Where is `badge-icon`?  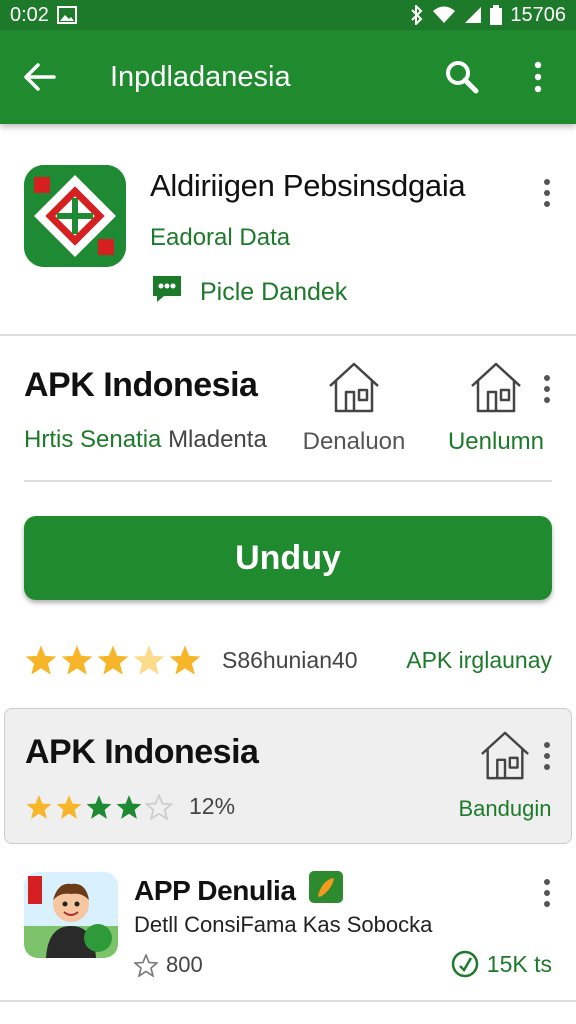
badge-icon is located at coordinates (326, 890).